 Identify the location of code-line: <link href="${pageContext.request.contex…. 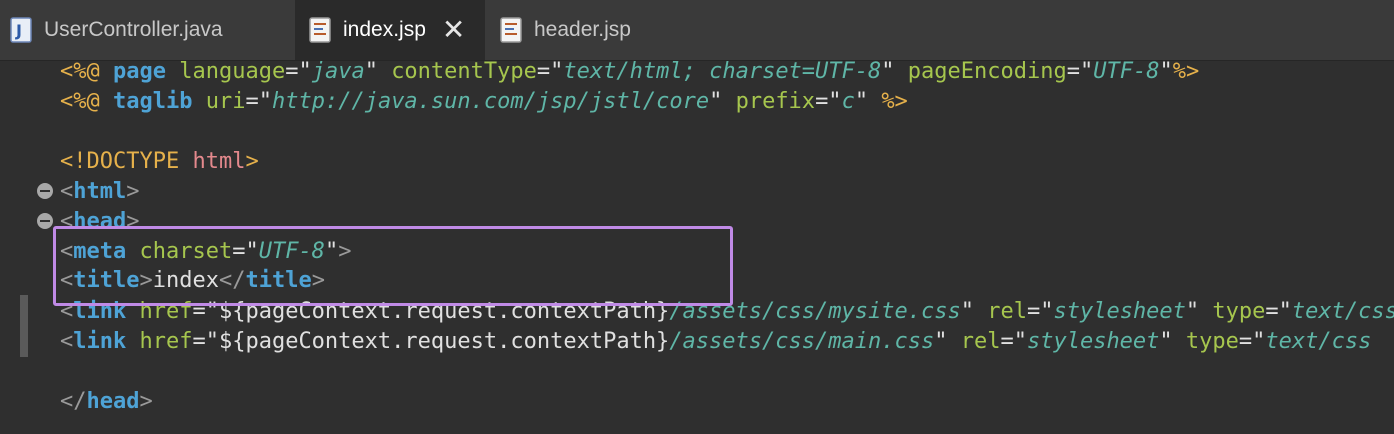
(716, 341).